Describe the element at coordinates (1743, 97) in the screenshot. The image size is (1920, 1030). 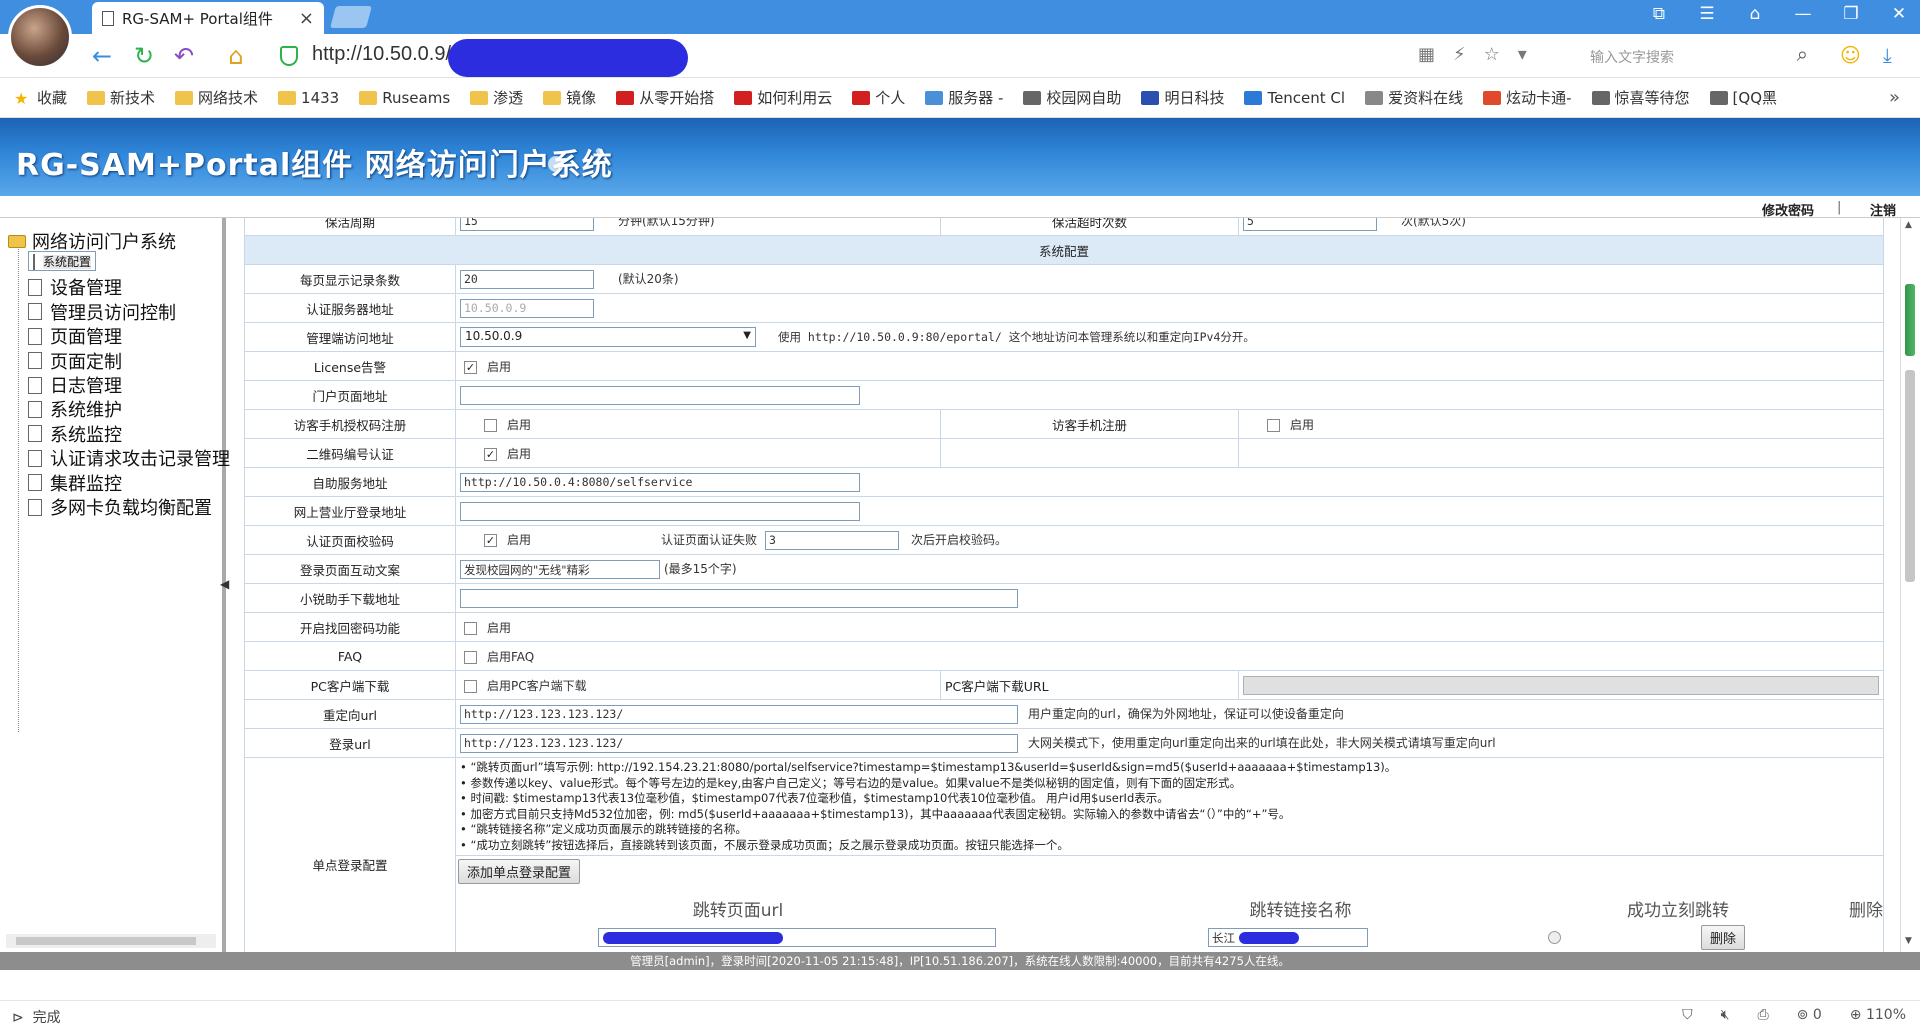
I see `bookmark-item: [QQ黑` at that location.